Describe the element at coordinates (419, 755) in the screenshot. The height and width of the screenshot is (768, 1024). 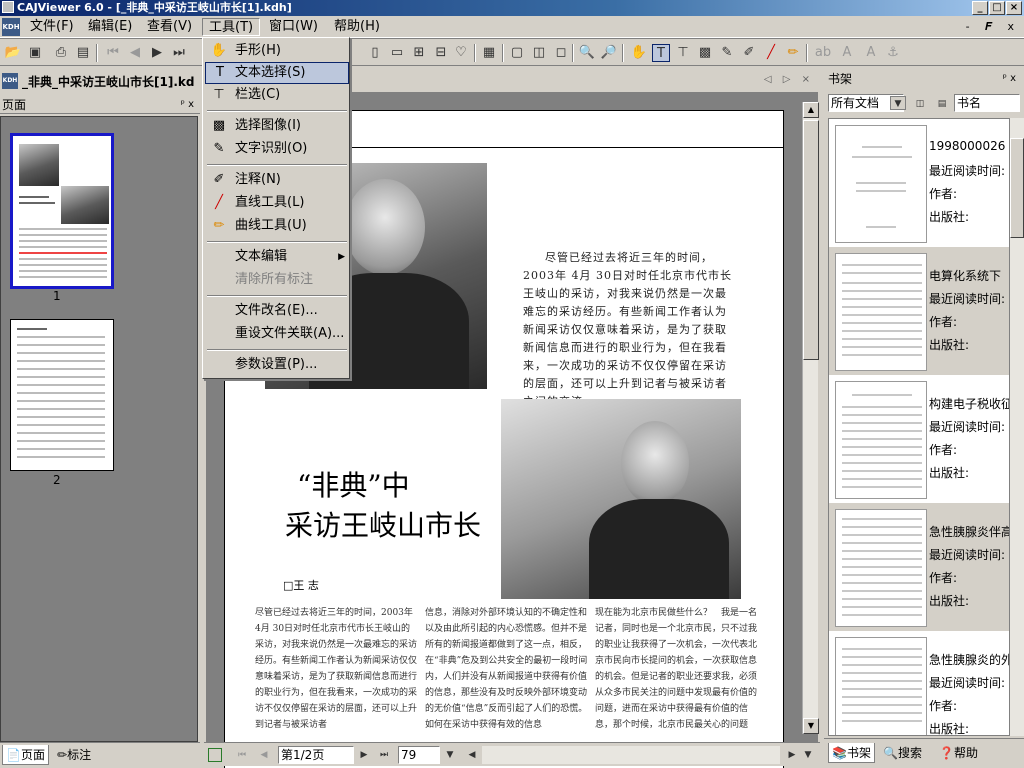
I see `zoom-field: 79` at that location.